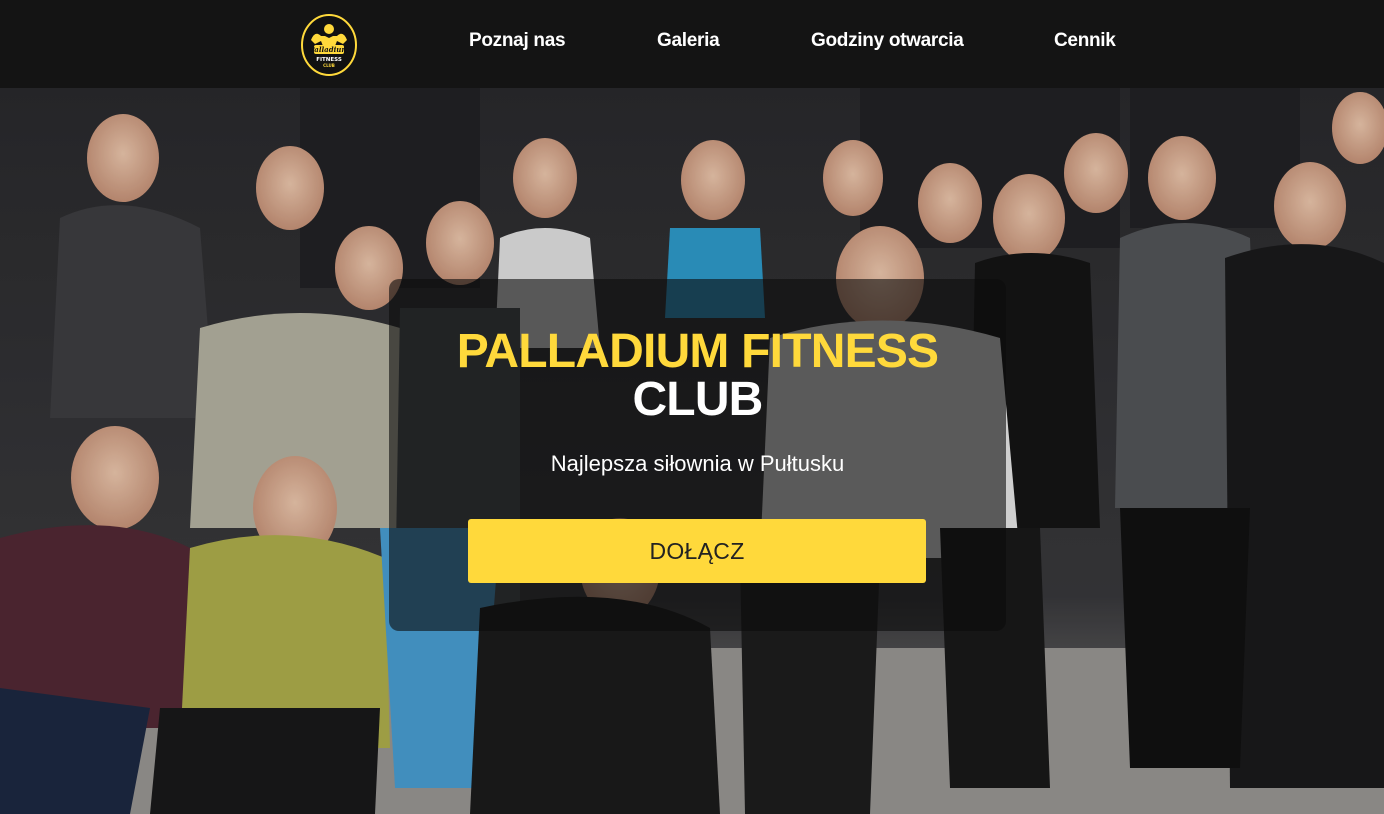 This screenshot has height=814, width=1384. Describe the element at coordinates (1085, 41) in the screenshot. I see `nav-link-cennik: Cennik` at that location.